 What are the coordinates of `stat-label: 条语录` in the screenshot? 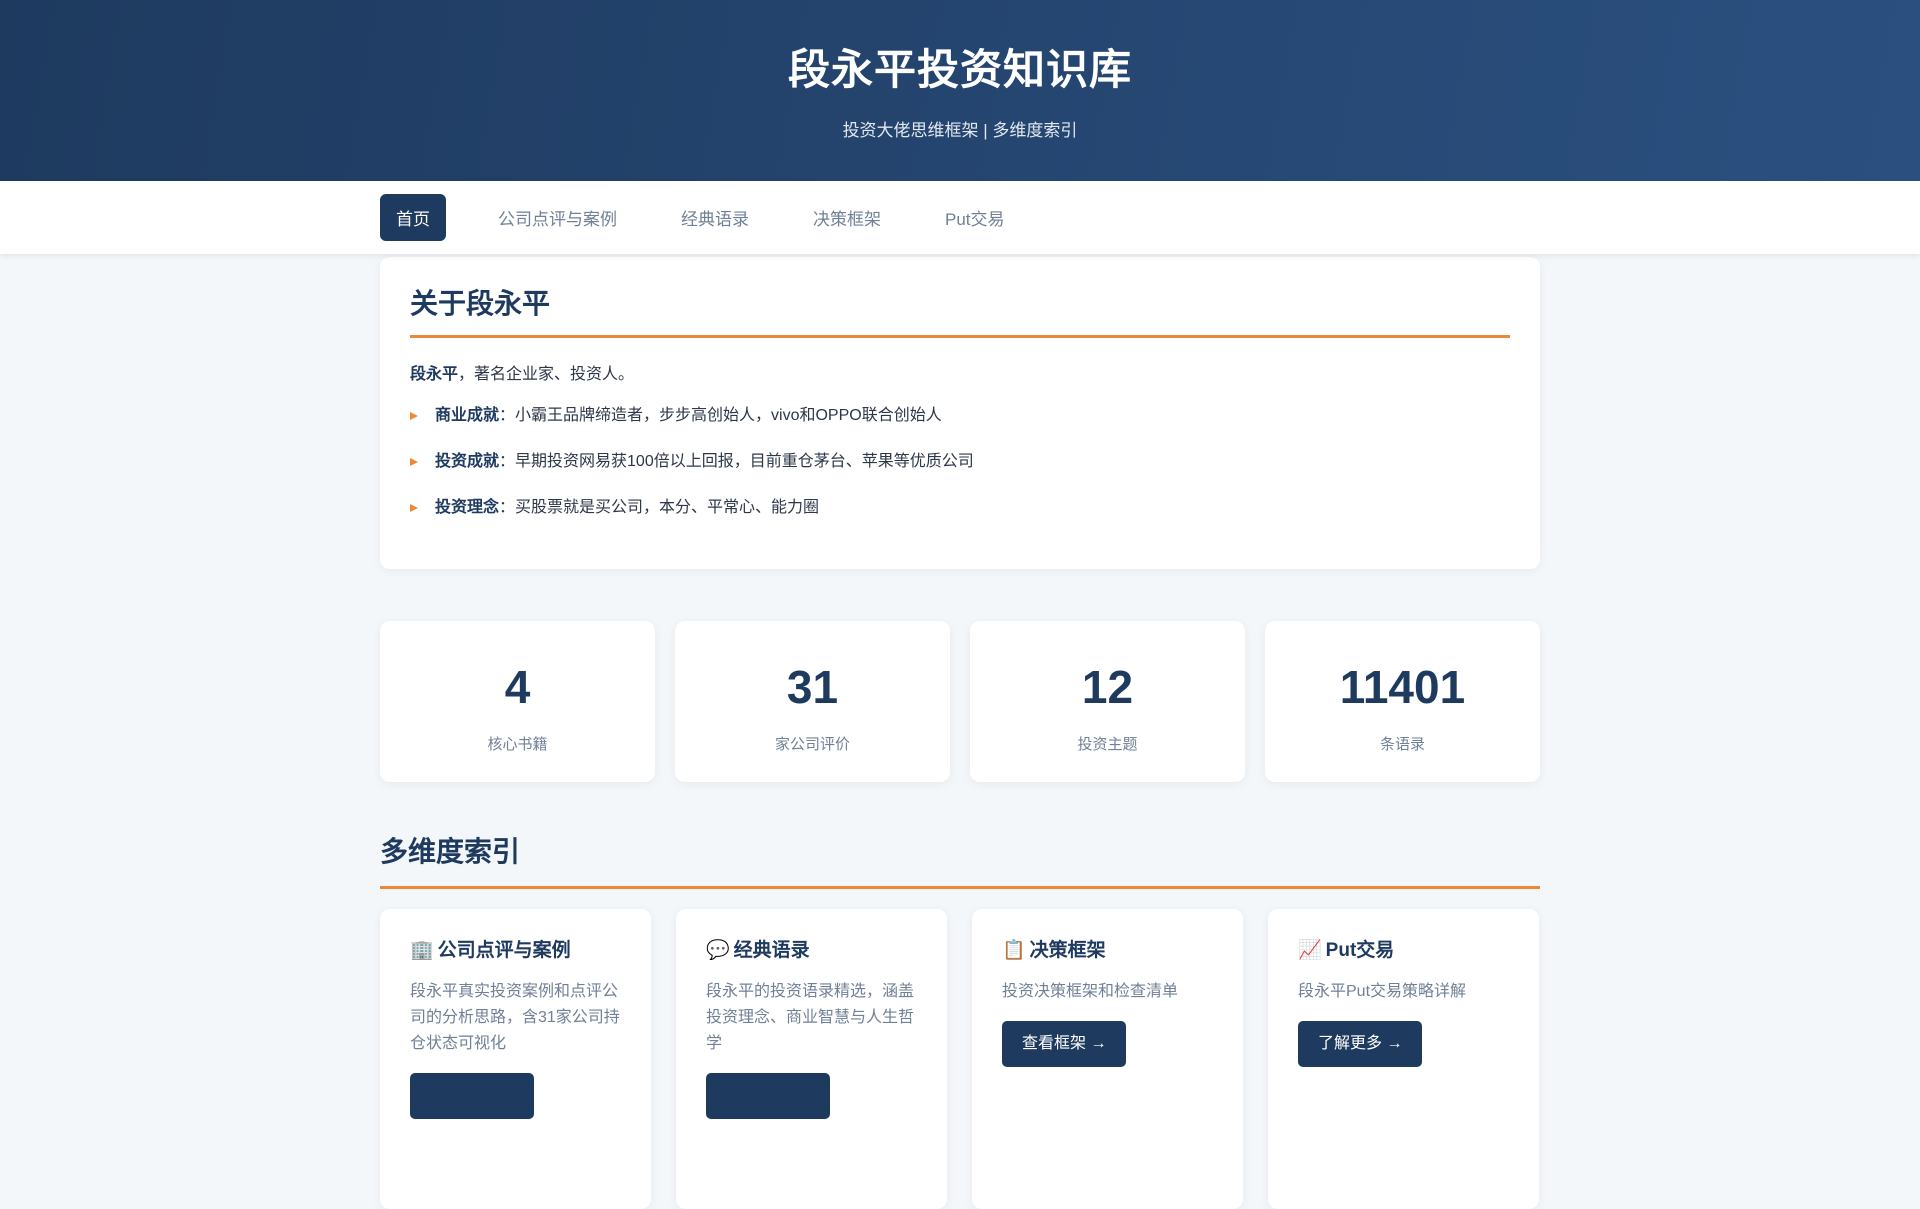 It's located at (1402, 744).